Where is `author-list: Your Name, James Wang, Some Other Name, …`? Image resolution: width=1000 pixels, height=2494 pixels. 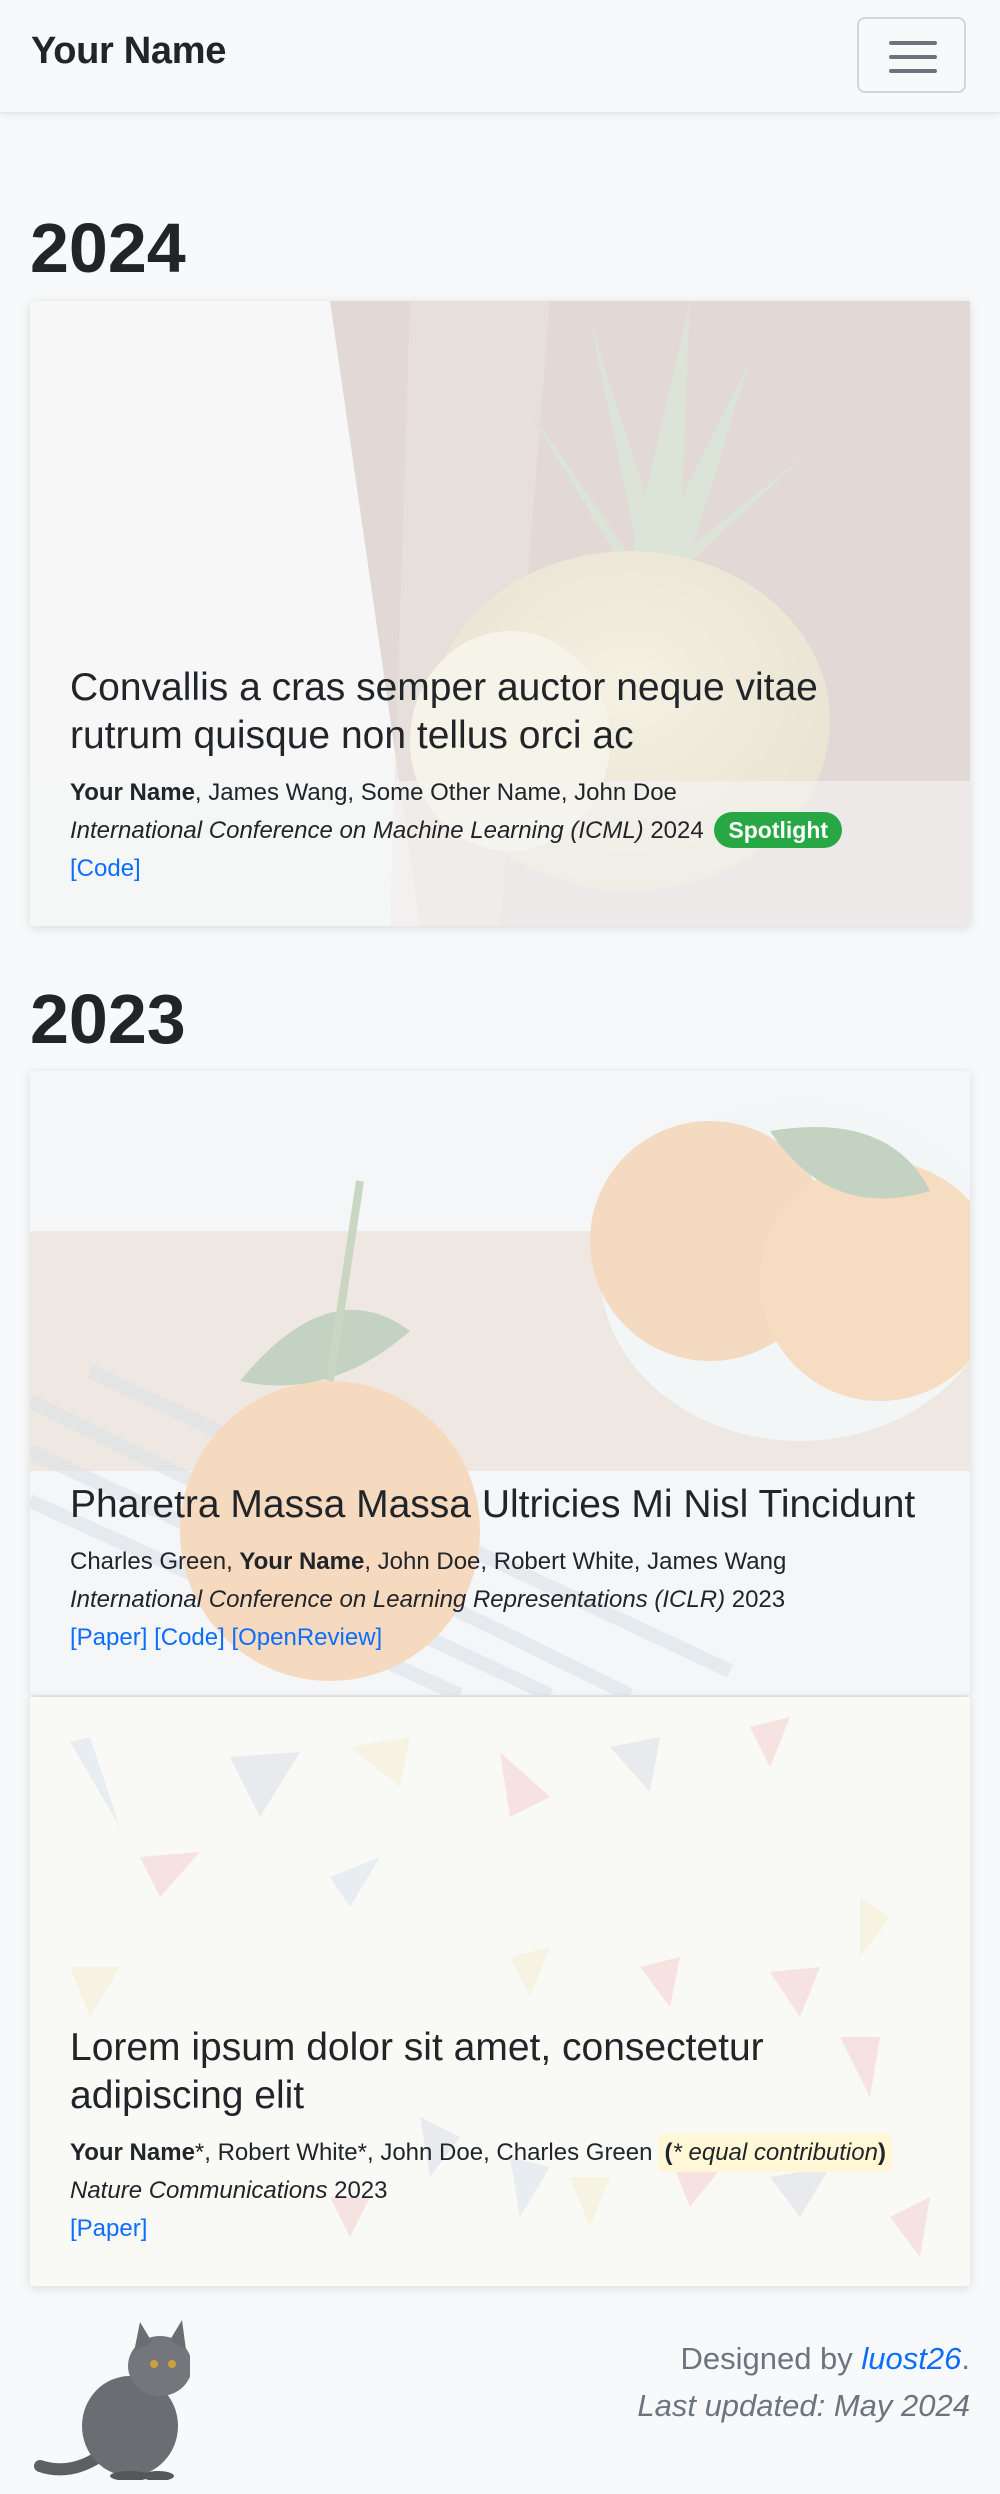
author-list: Your Name, James Wang, Some Other Name, … is located at coordinates (500, 793).